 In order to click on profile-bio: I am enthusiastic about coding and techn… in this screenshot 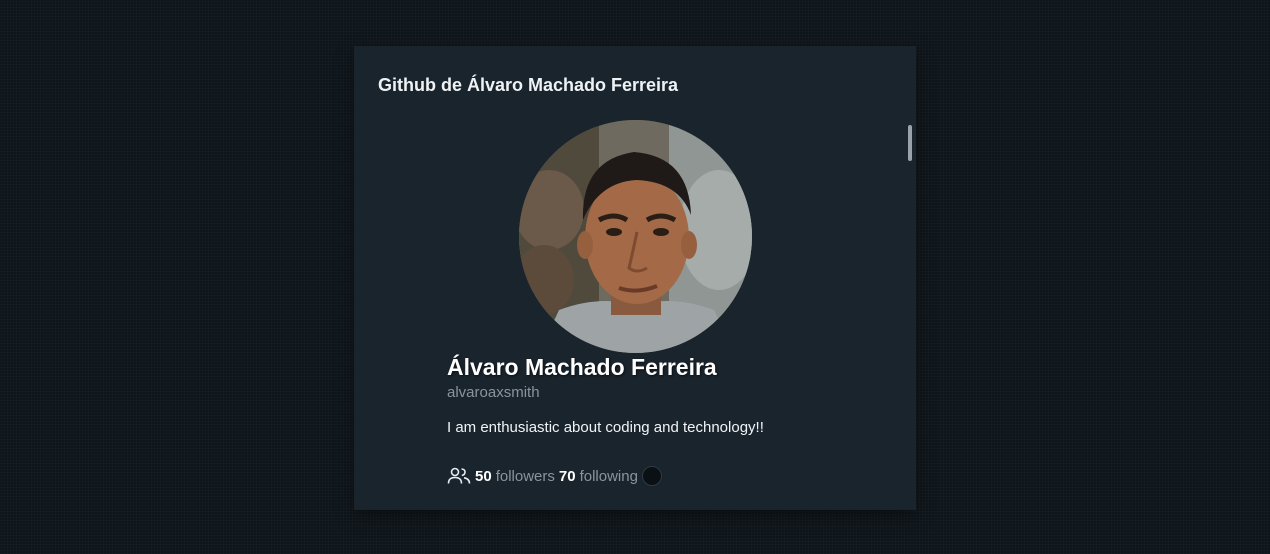, I will do `click(605, 427)`.